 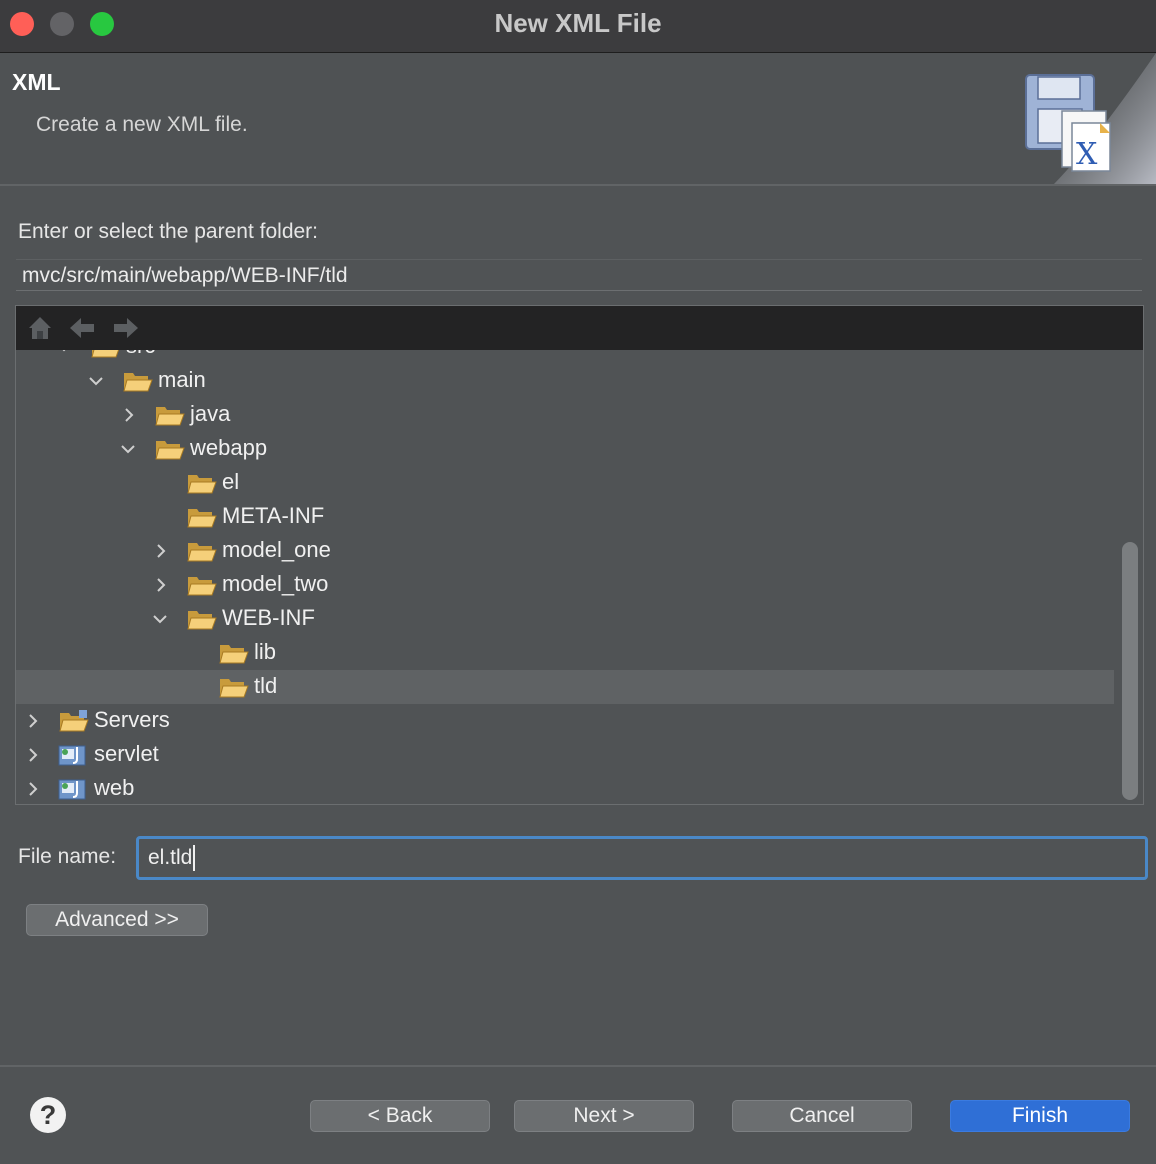 What do you see at coordinates (132, 719) in the screenshot?
I see `tree-item-label: Servers` at bounding box center [132, 719].